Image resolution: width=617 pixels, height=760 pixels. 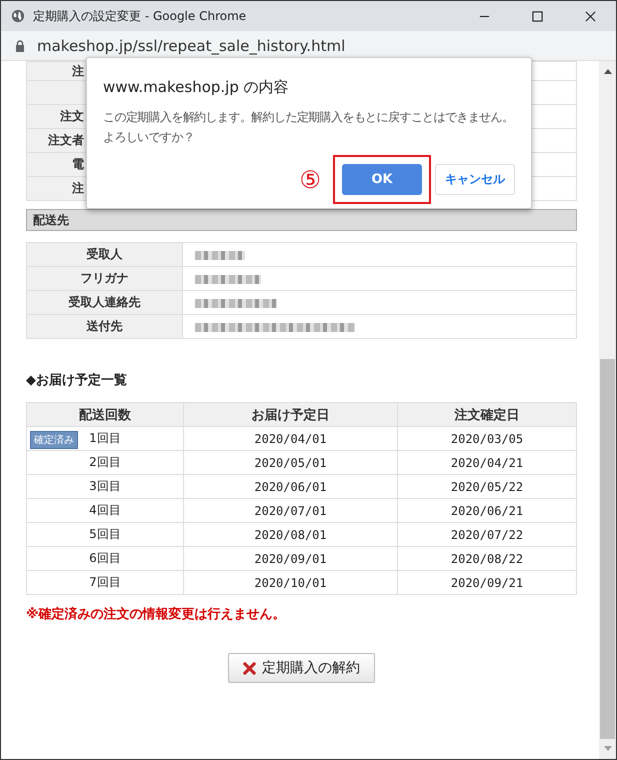 I want to click on maximize-icon, so click(x=537, y=16).